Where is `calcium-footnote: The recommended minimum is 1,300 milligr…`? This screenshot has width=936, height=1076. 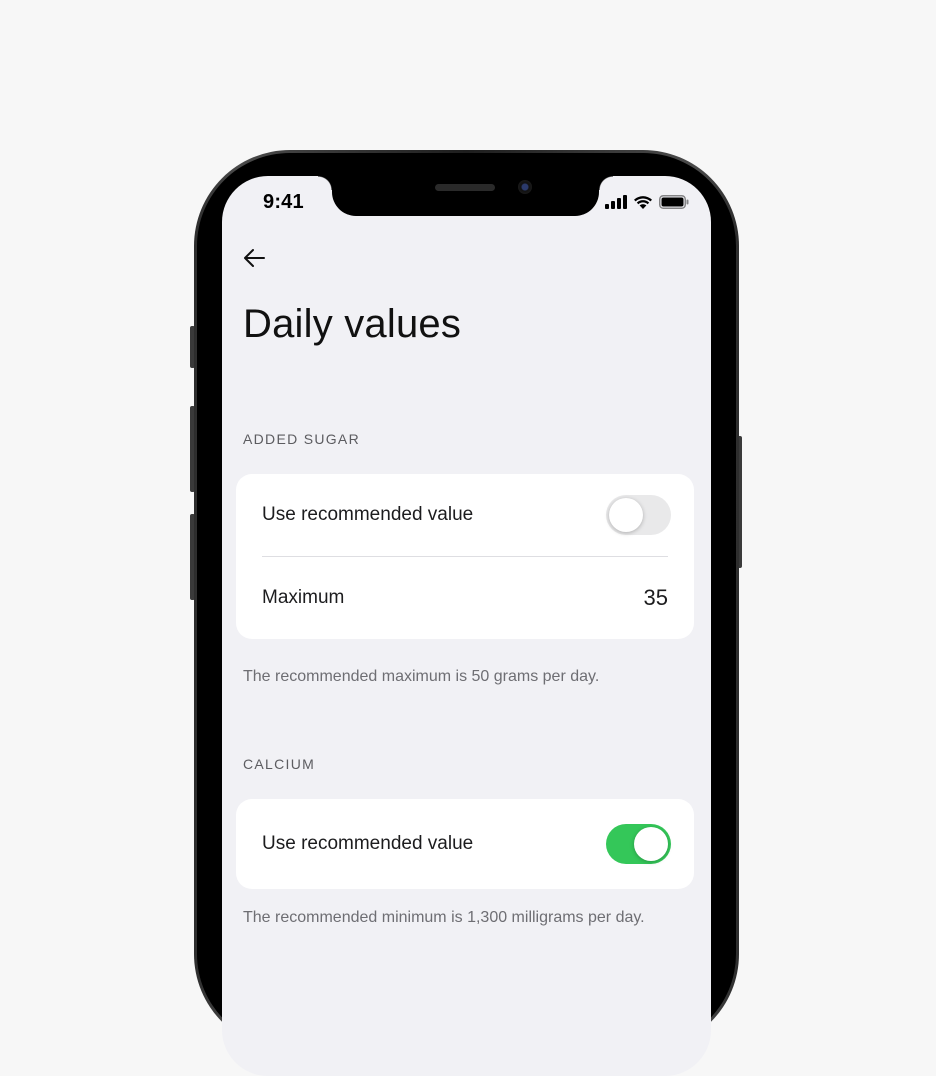
calcium-footnote: The recommended minimum is 1,300 milligr… is located at coordinates (444, 917).